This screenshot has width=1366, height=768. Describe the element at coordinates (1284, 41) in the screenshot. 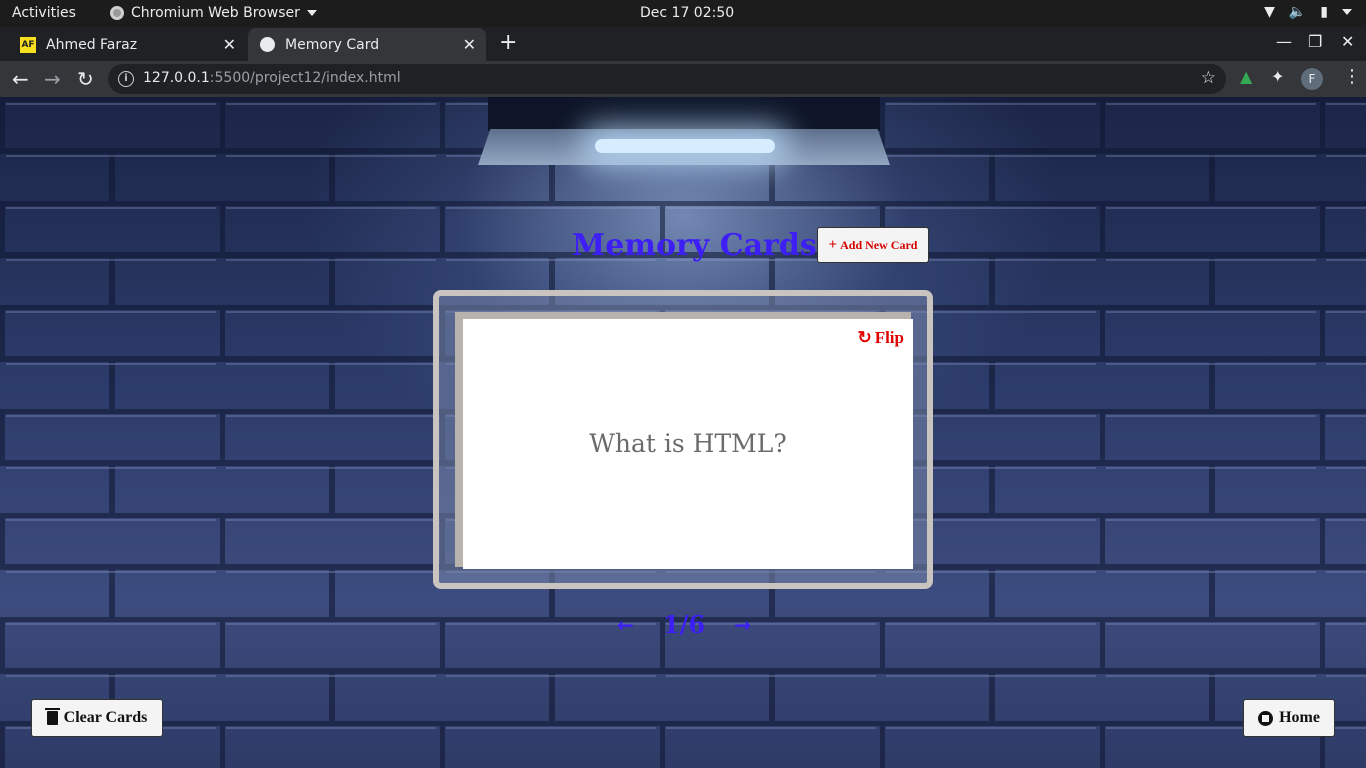

I see `minimize-icon: —` at that location.